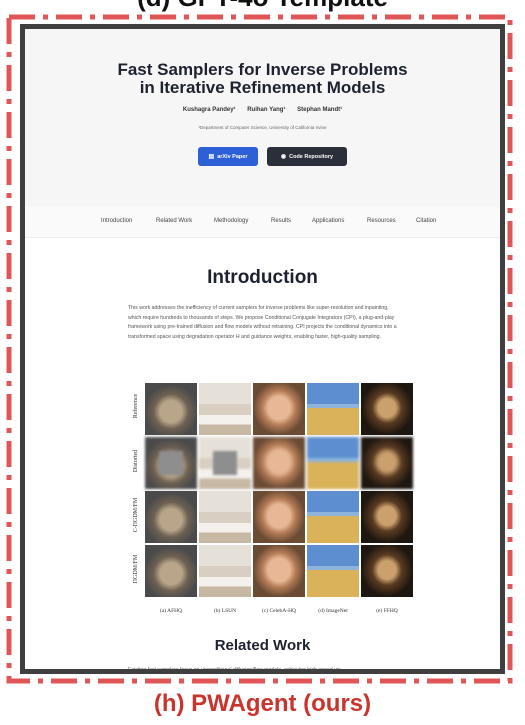  What do you see at coordinates (262, 69) in the screenshot?
I see `title-line-1: Fast Samplers for Inverse Problems` at bounding box center [262, 69].